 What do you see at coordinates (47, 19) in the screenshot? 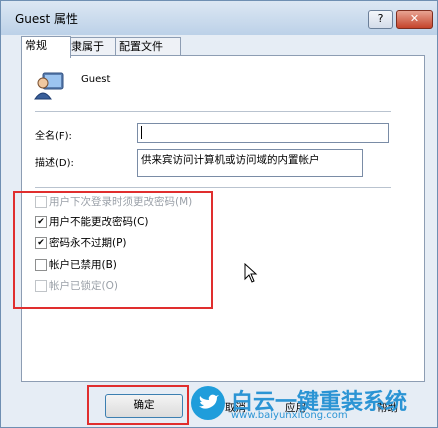
I see `window-title: Guest 属性` at bounding box center [47, 19].